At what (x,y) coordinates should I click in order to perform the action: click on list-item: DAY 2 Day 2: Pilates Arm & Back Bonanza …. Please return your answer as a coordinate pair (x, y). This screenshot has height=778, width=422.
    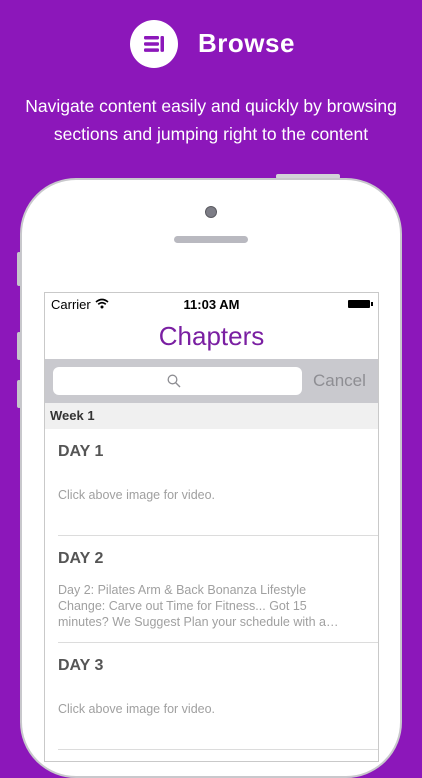
    Looking at the image, I should click on (218, 589).